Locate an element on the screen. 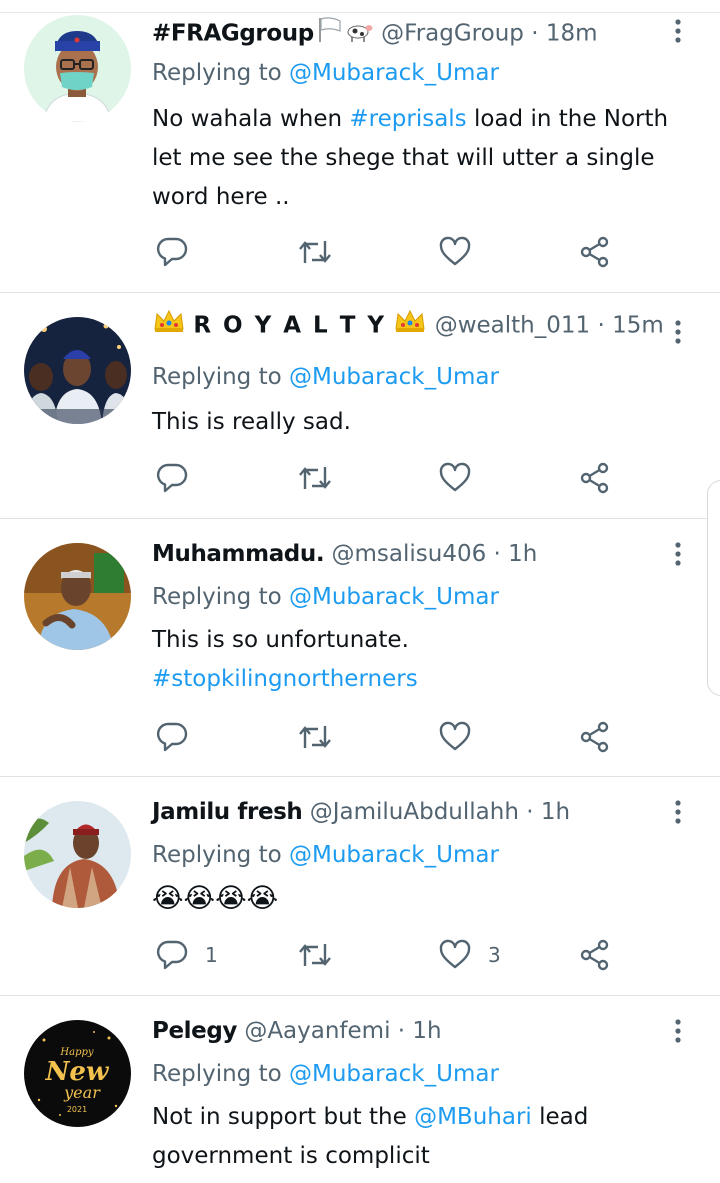 This screenshot has height=1183, width=720. like-button: 3 is located at coordinates (469, 955).